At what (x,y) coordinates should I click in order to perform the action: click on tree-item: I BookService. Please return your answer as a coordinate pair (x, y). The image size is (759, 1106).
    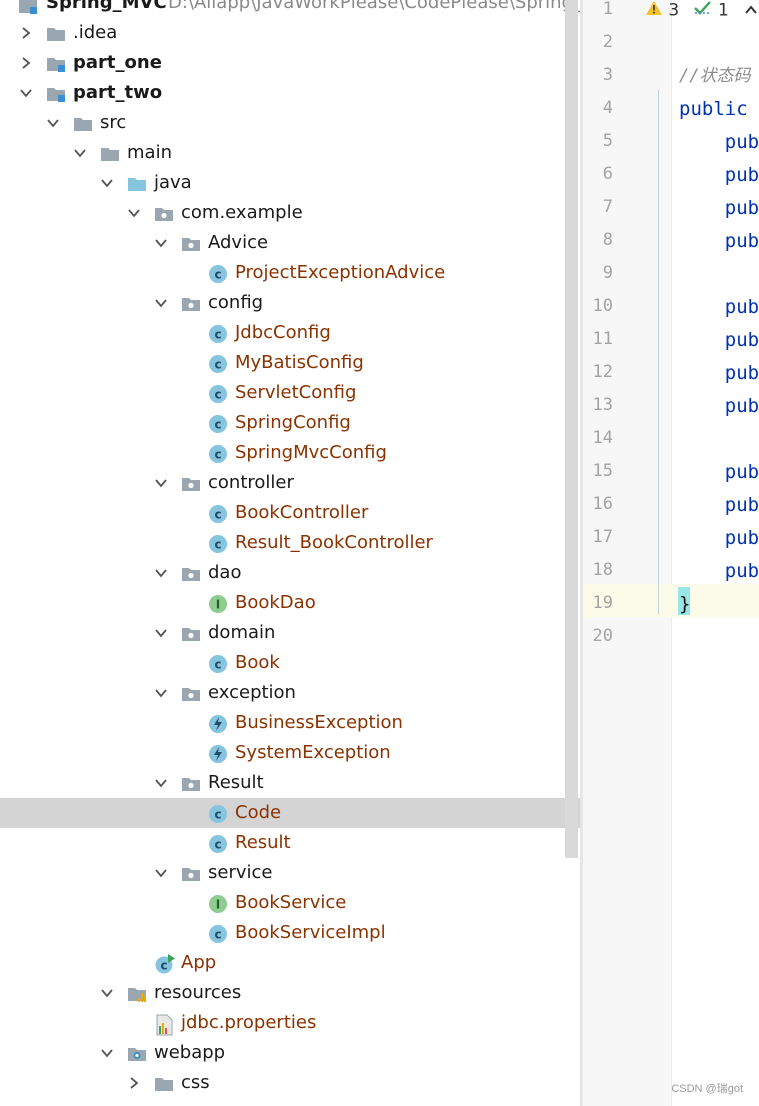
    Looking at the image, I should click on (290, 903).